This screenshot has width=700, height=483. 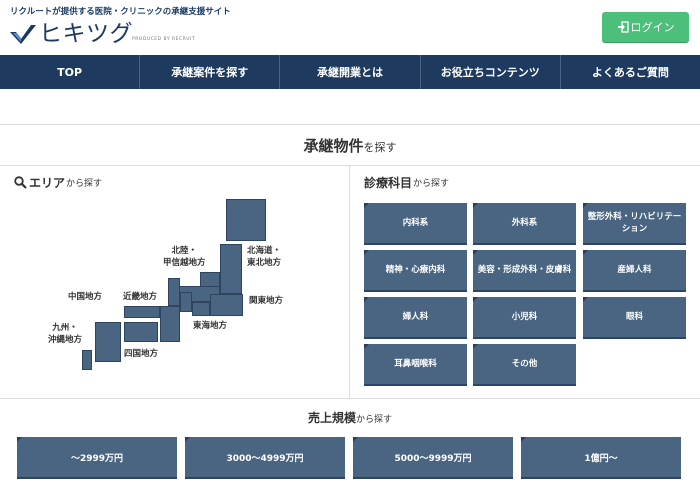 I want to click on specialty-heading: 診療科目 から探す, so click(x=406, y=182).